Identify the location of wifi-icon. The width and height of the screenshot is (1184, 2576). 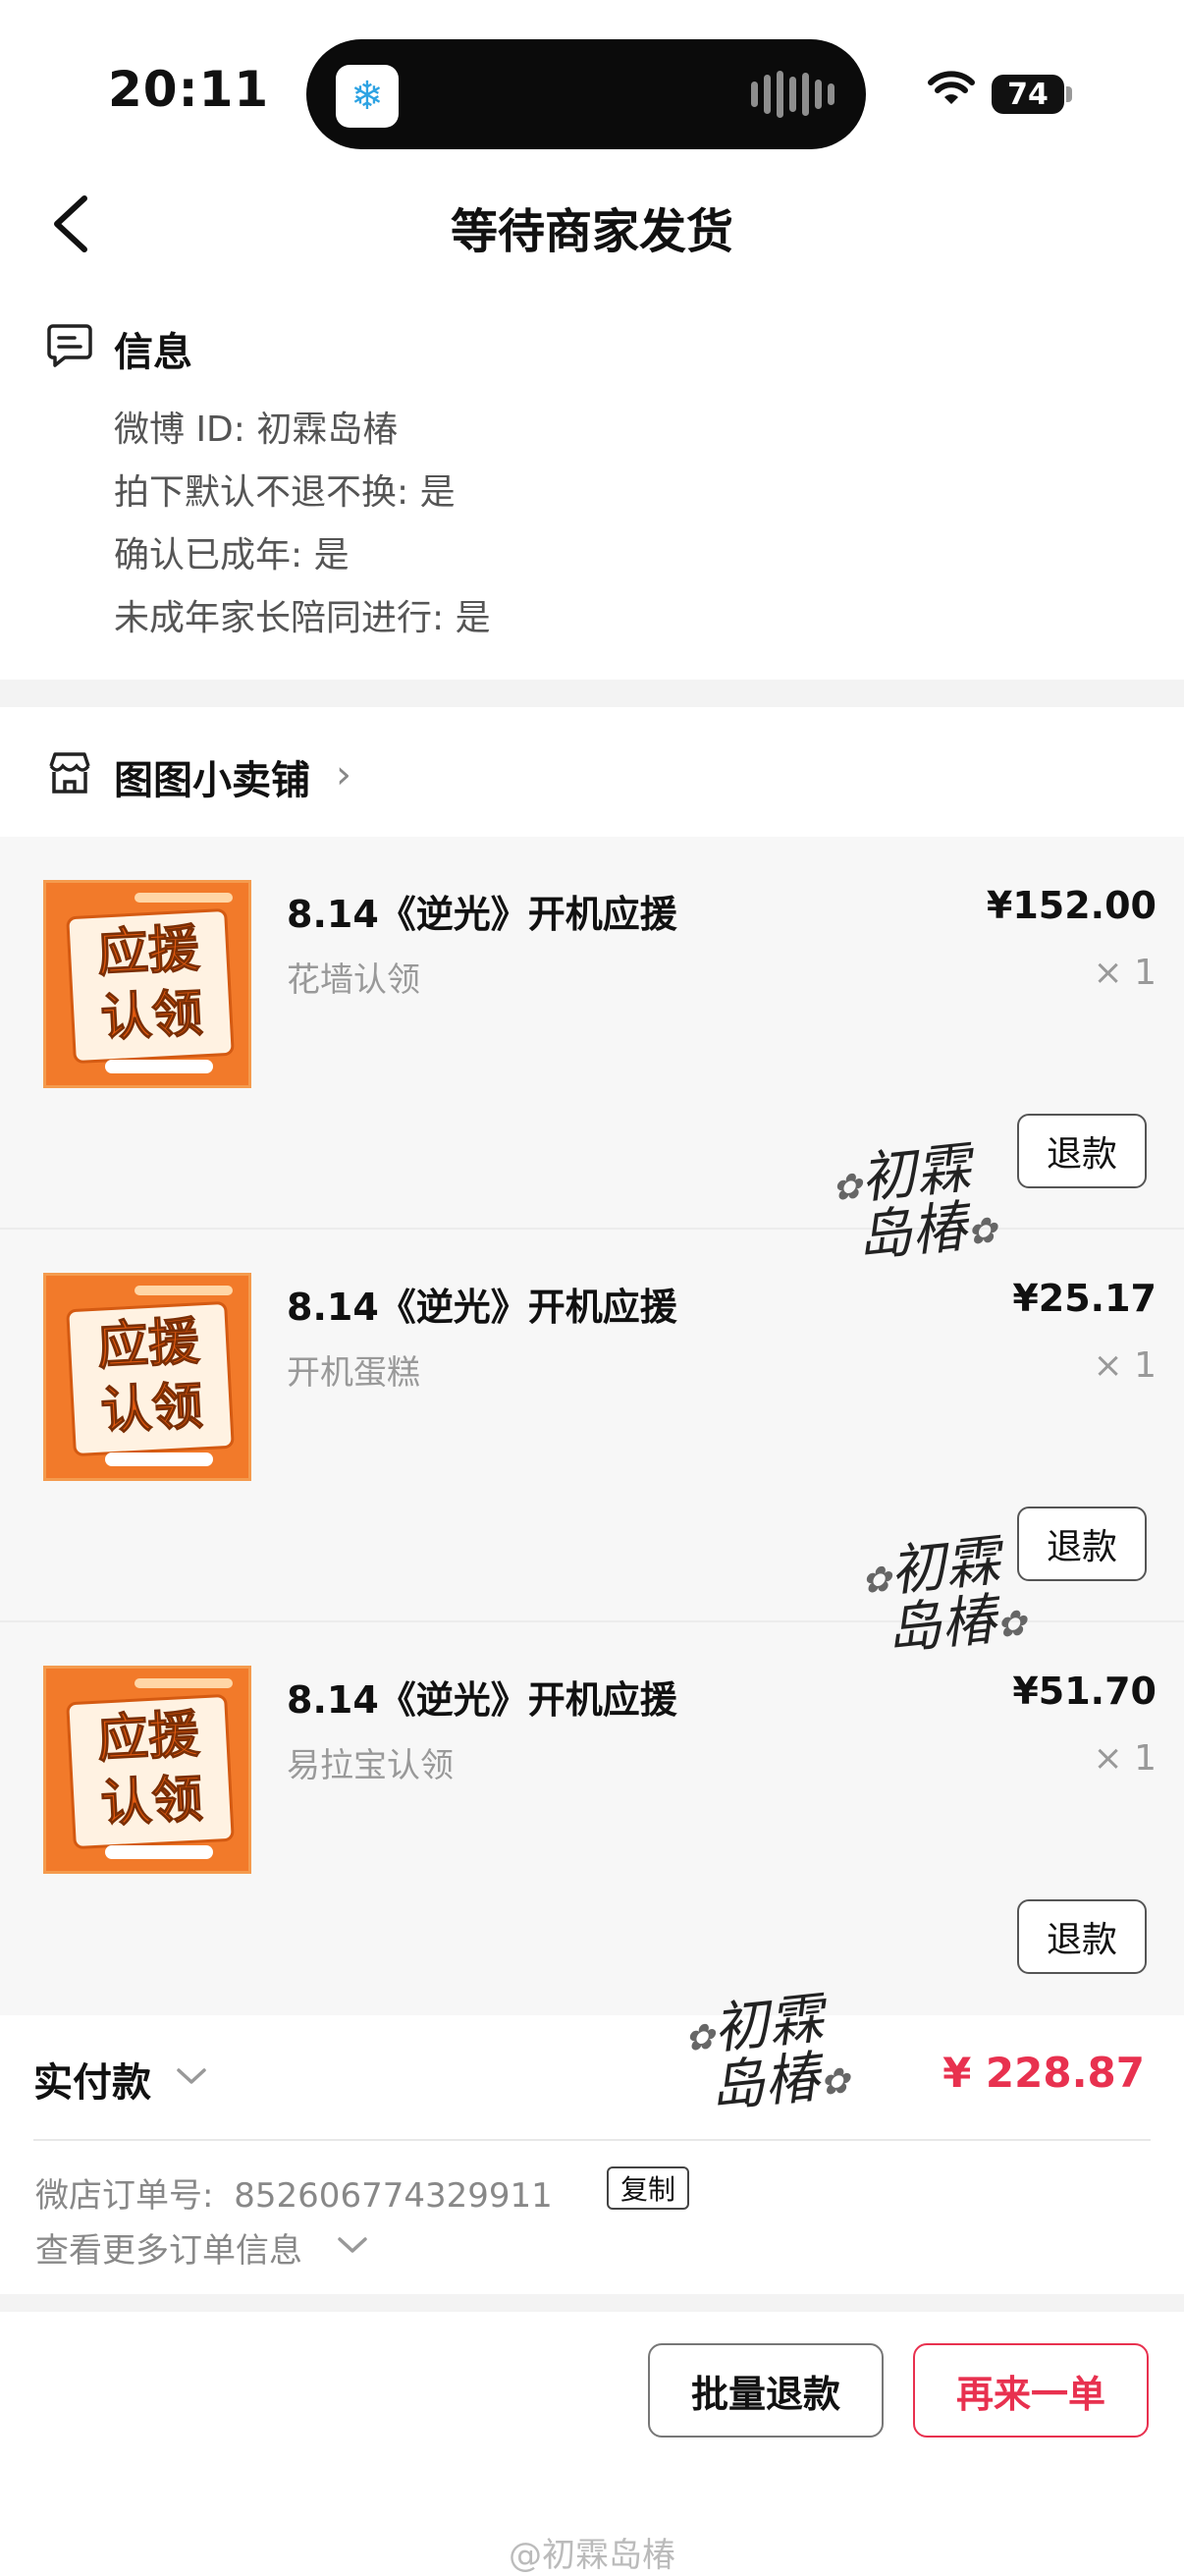
(952, 88).